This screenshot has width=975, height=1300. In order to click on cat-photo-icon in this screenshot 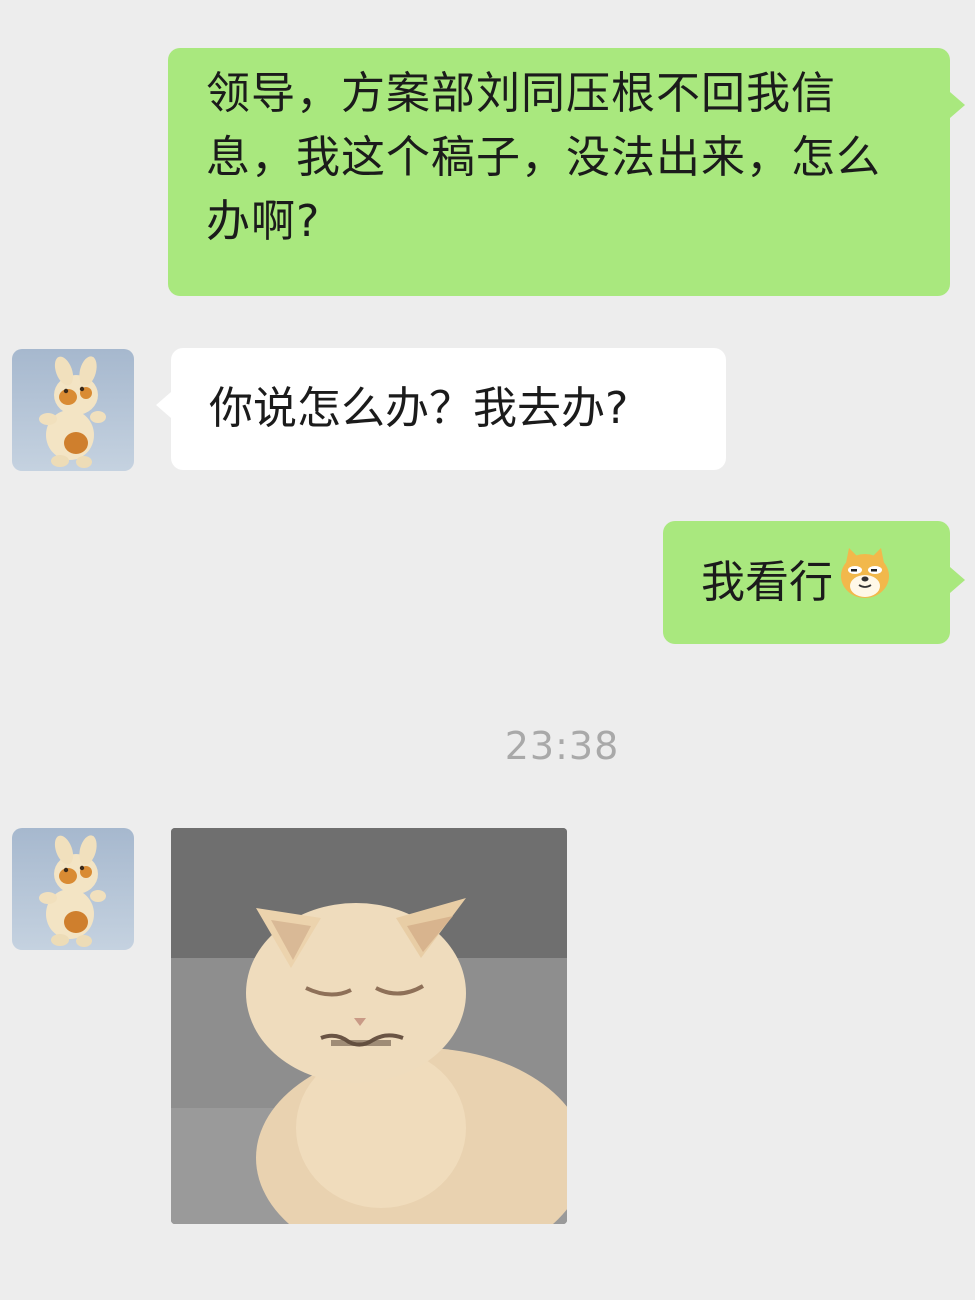, I will do `click(369, 1026)`.